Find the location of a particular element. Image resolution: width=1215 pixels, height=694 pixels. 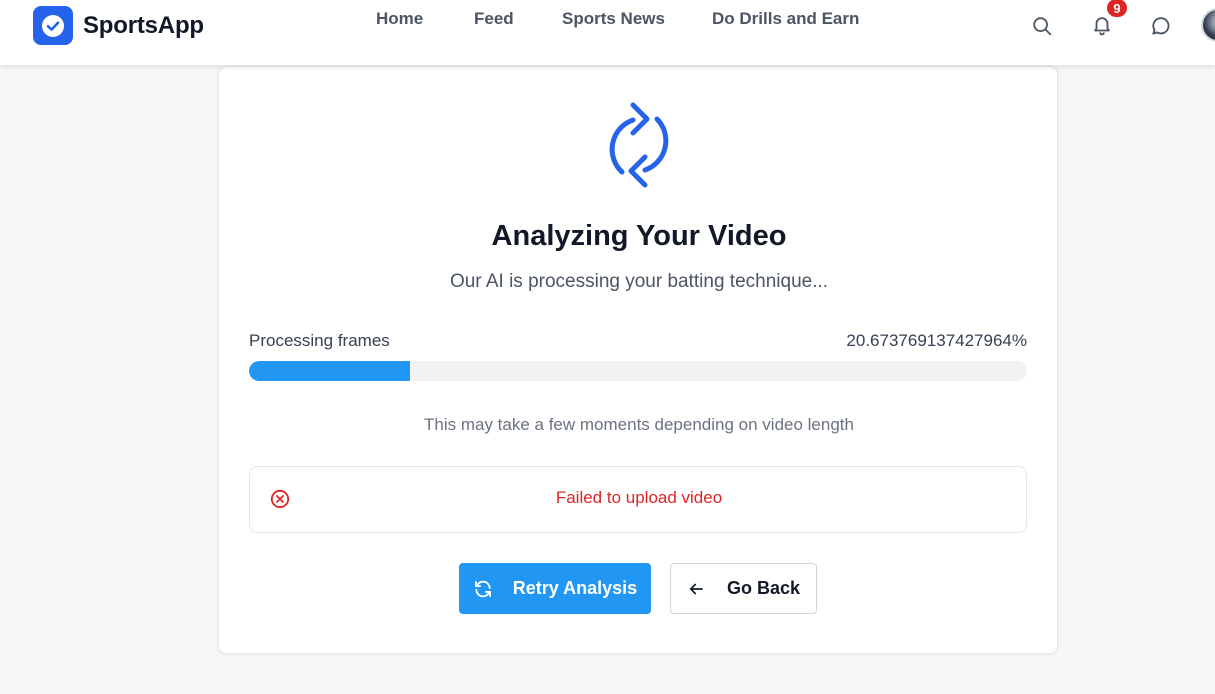

error-message: Failed to upload video is located at coordinates (639, 497).